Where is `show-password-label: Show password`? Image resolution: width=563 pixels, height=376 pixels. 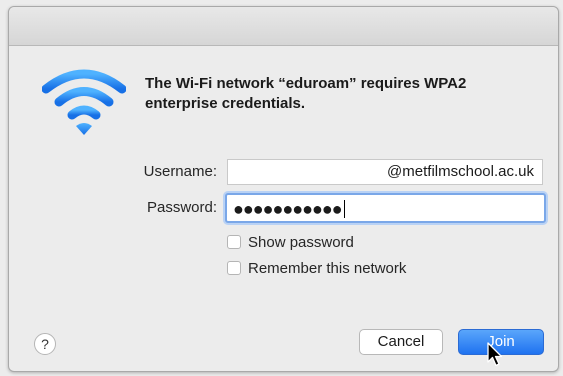
show-password-label: Show password is located at coordinates (301, 242).